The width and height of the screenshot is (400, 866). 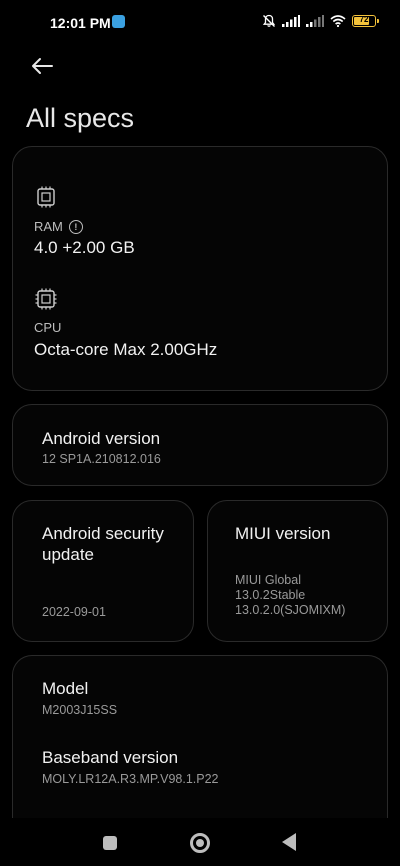 What do you see at coordinates (103, 571) in the screenshot?
I see `security-update-card: Android security update 2022-09-01` at bounding box center [103, 571].